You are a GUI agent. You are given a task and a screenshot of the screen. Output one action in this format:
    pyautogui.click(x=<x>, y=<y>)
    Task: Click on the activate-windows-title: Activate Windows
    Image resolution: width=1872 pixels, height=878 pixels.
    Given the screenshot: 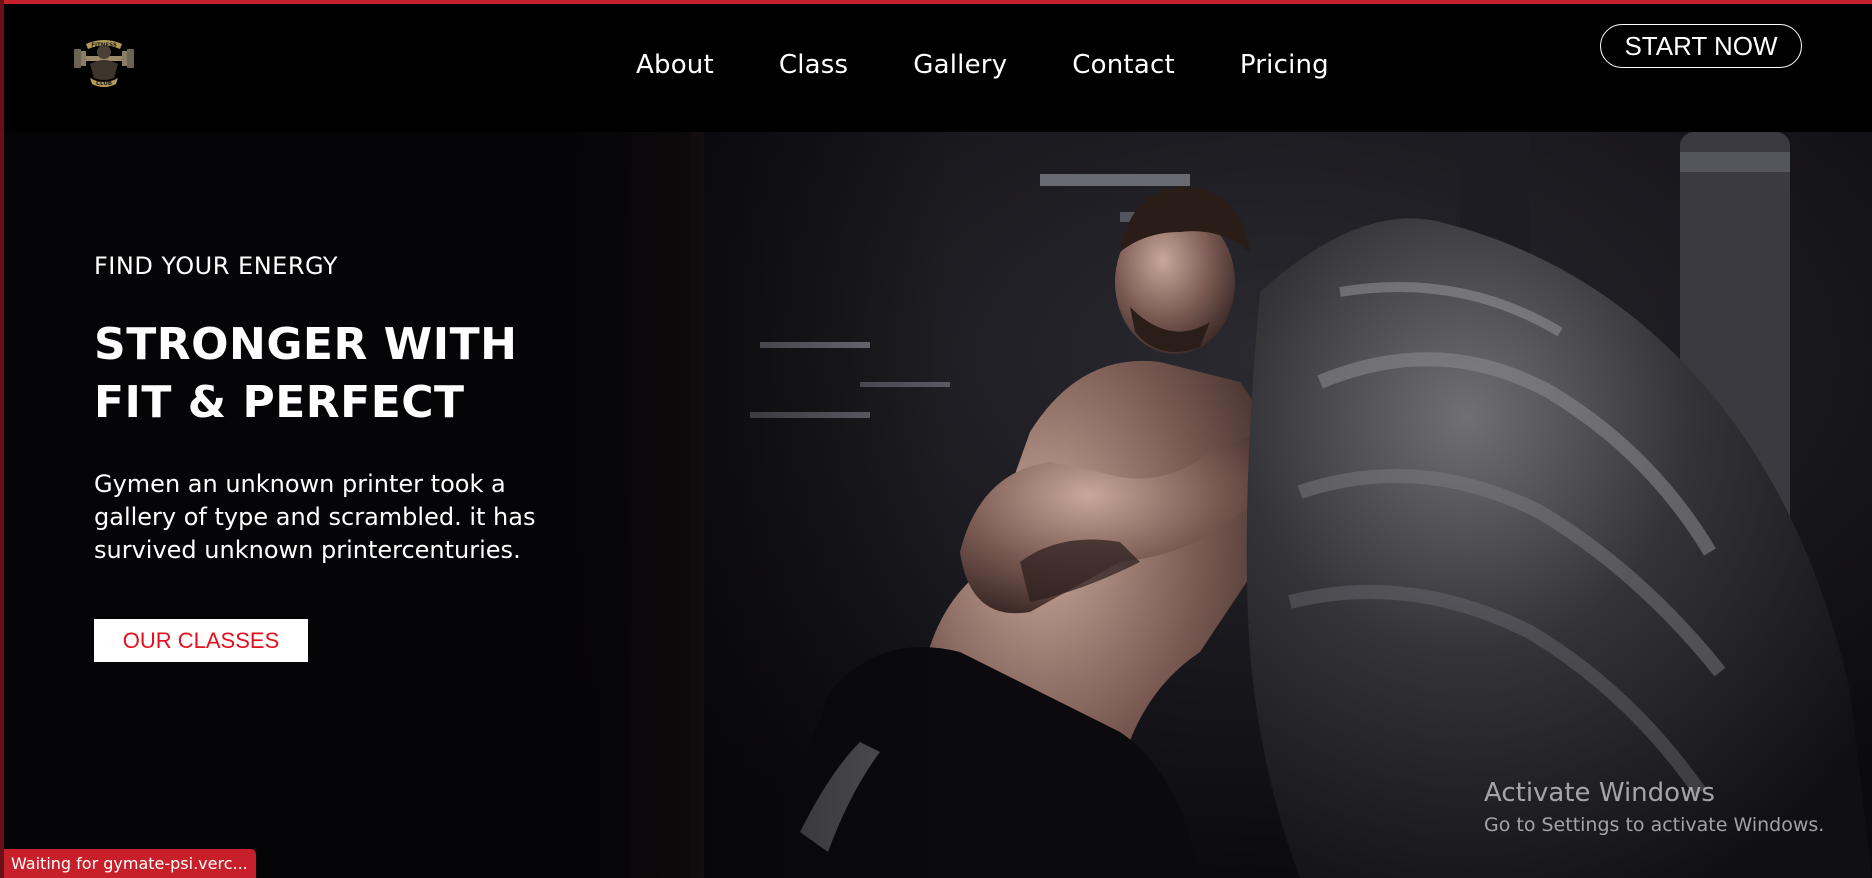 What is the action you would take?
    pyautogui.click(x=1599, y=793)
    